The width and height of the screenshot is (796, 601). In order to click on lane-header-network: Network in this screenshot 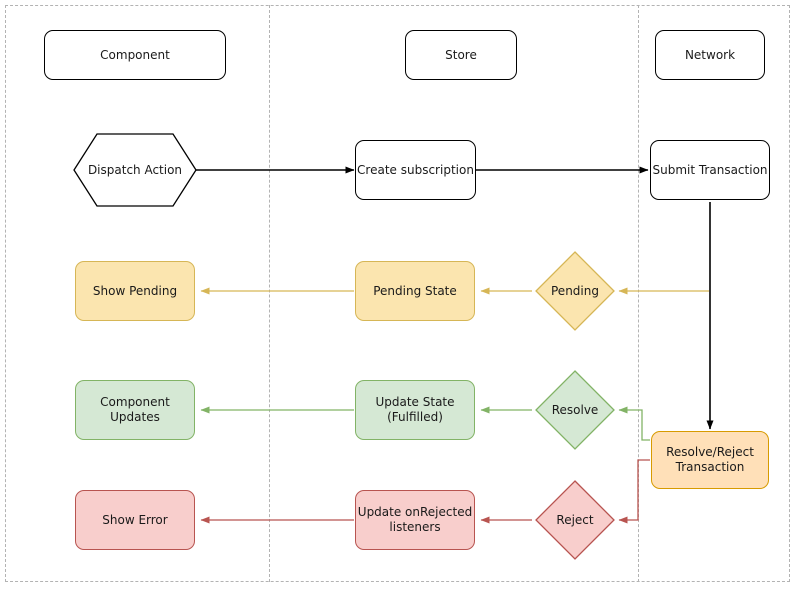, I will do `click(710, 55)`.